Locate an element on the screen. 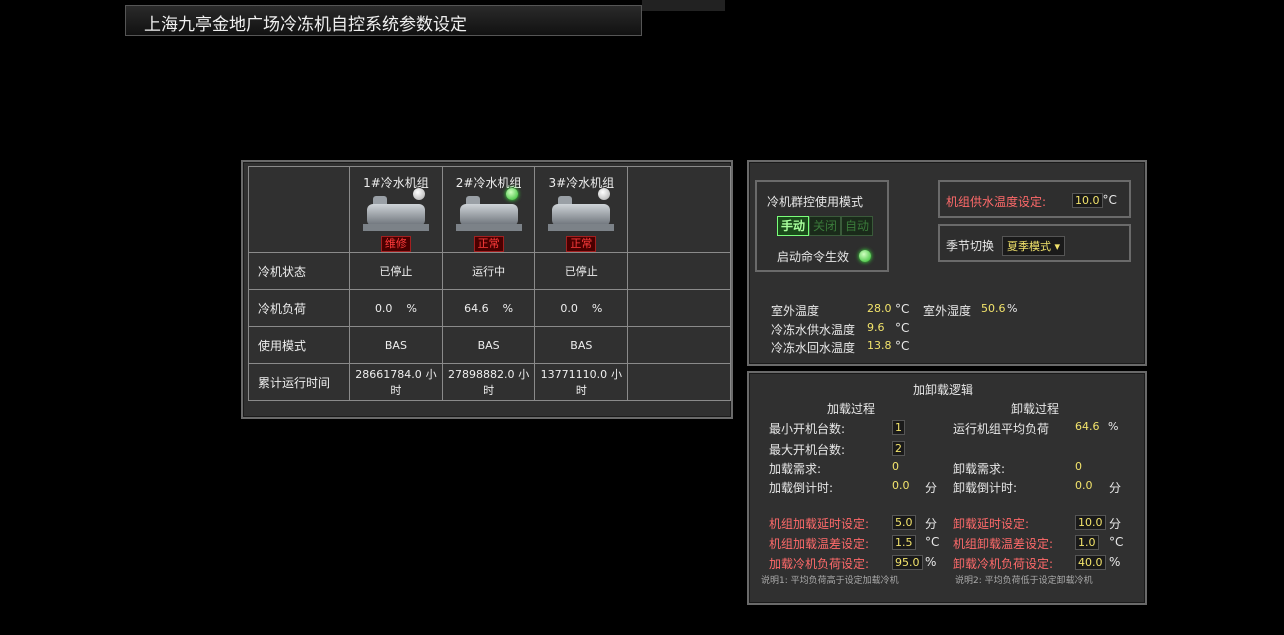  avg-load-label: 运行机组平均负荷 is located at coordinates (1001, 429).